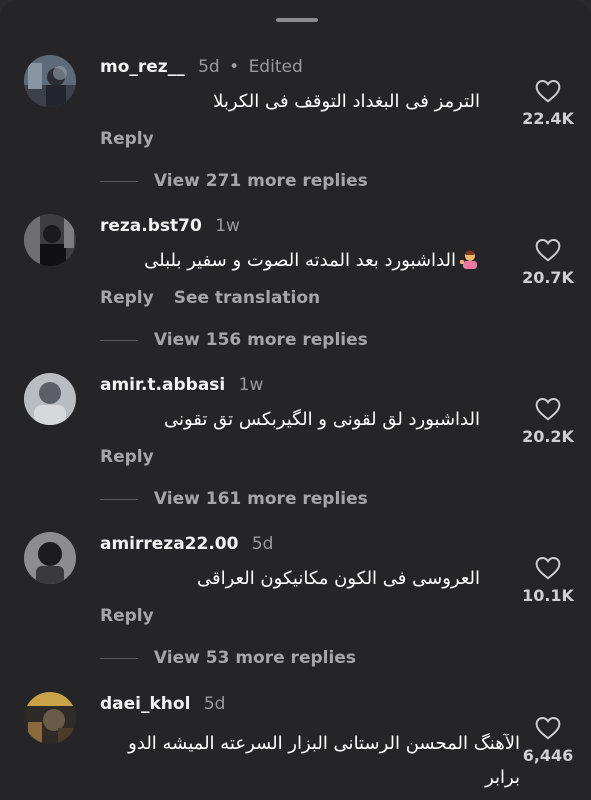  I want to click on comment-text: العروسی فی الکون مکانیکون العراقی, so click(338, 578).